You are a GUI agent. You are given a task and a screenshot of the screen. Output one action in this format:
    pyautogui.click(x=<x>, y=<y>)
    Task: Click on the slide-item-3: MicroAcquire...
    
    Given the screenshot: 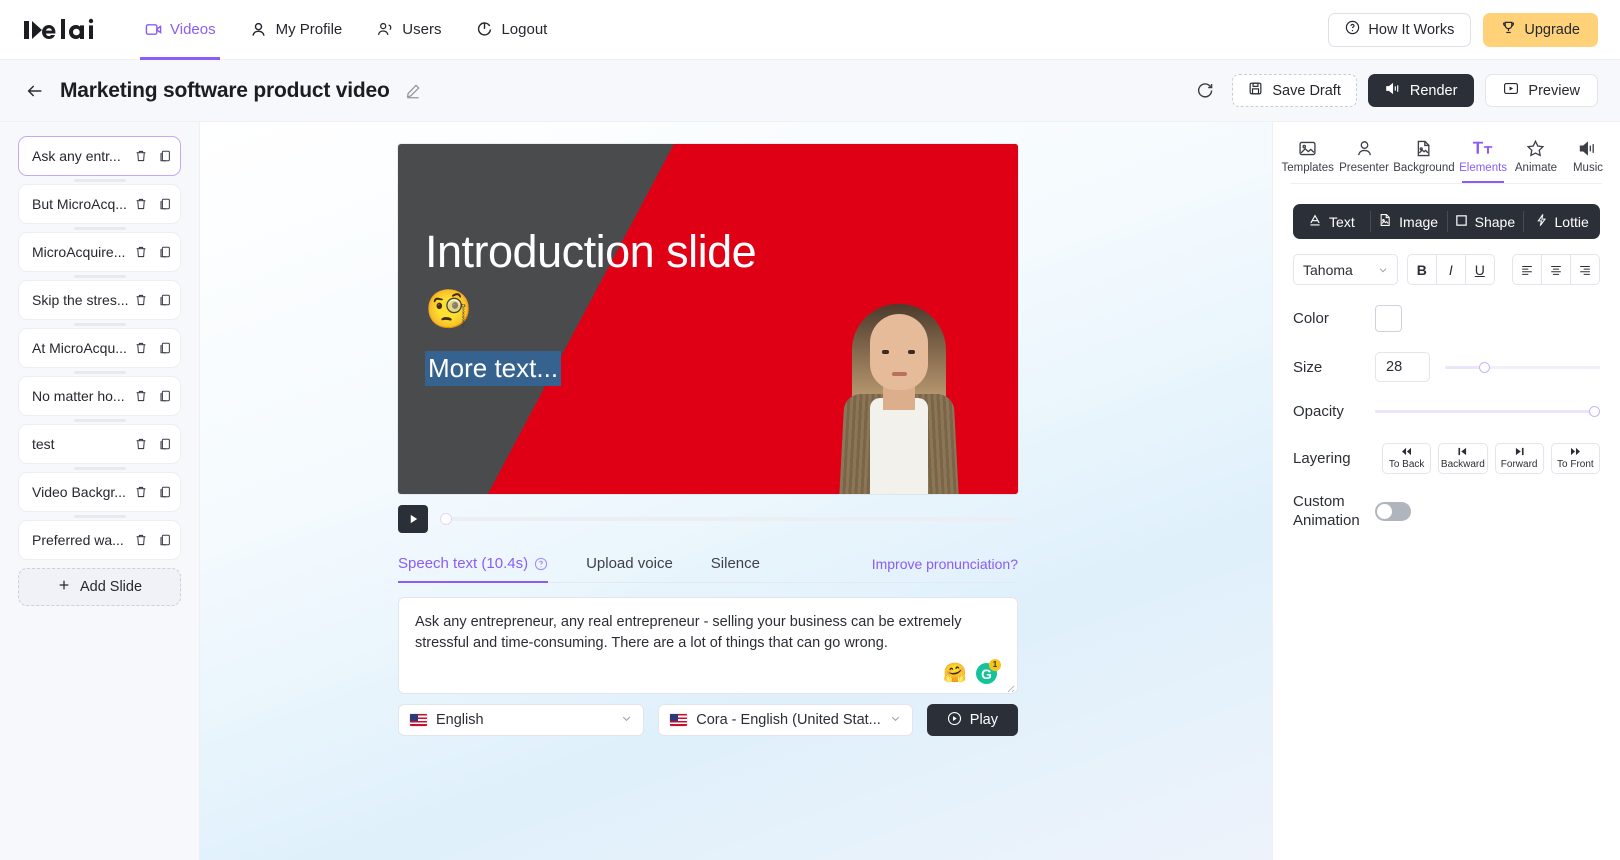 What is the action you would take?
    pyautogui.click(x=99, y=252)
    